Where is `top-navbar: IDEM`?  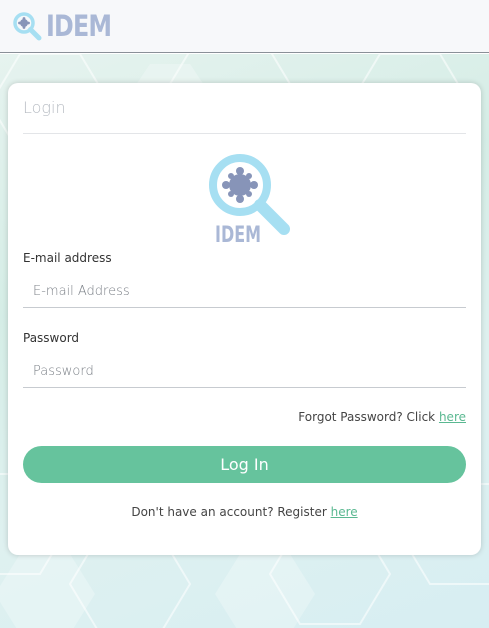
top-navbar: IDEM is located at coordinates (244, 26).